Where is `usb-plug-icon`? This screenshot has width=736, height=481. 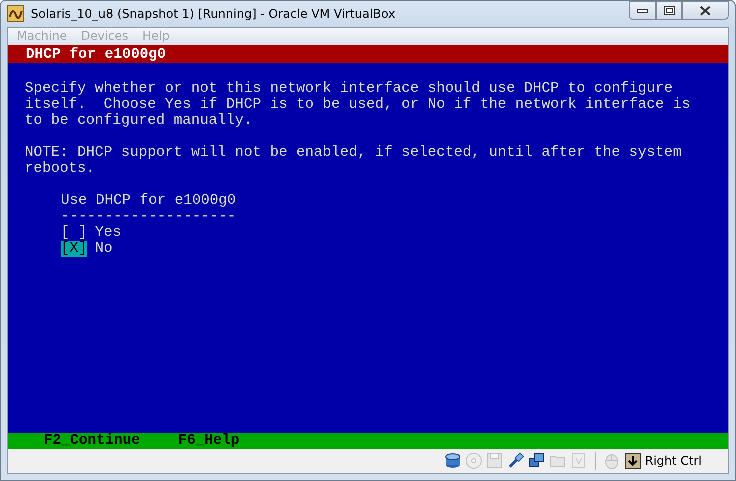
usb-plug-icon is located at coordinates (516, 461).